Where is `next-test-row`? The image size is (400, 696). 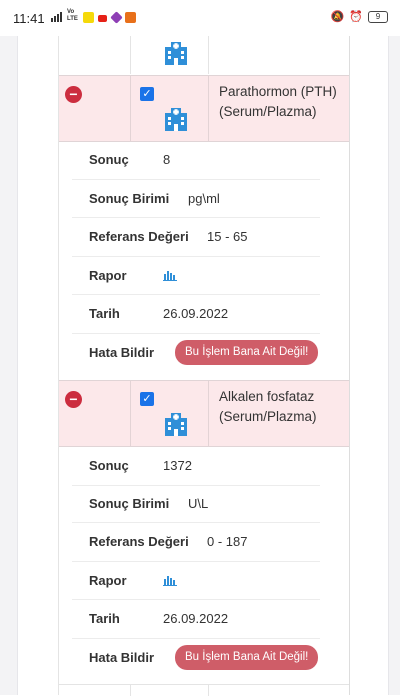
next-test-row is located at coordinates (204, 690).